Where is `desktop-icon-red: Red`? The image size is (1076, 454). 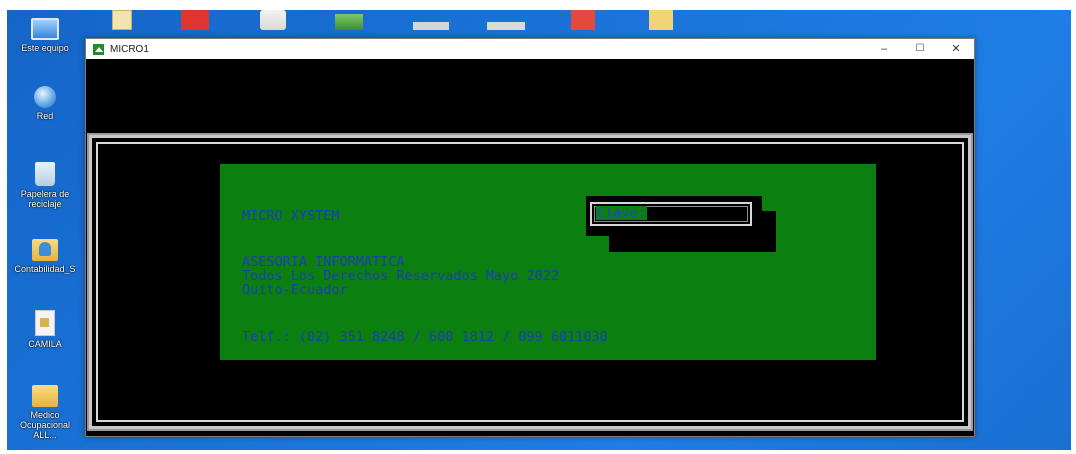 desktop-icon-red: Red is located at coordinates (45, 103).